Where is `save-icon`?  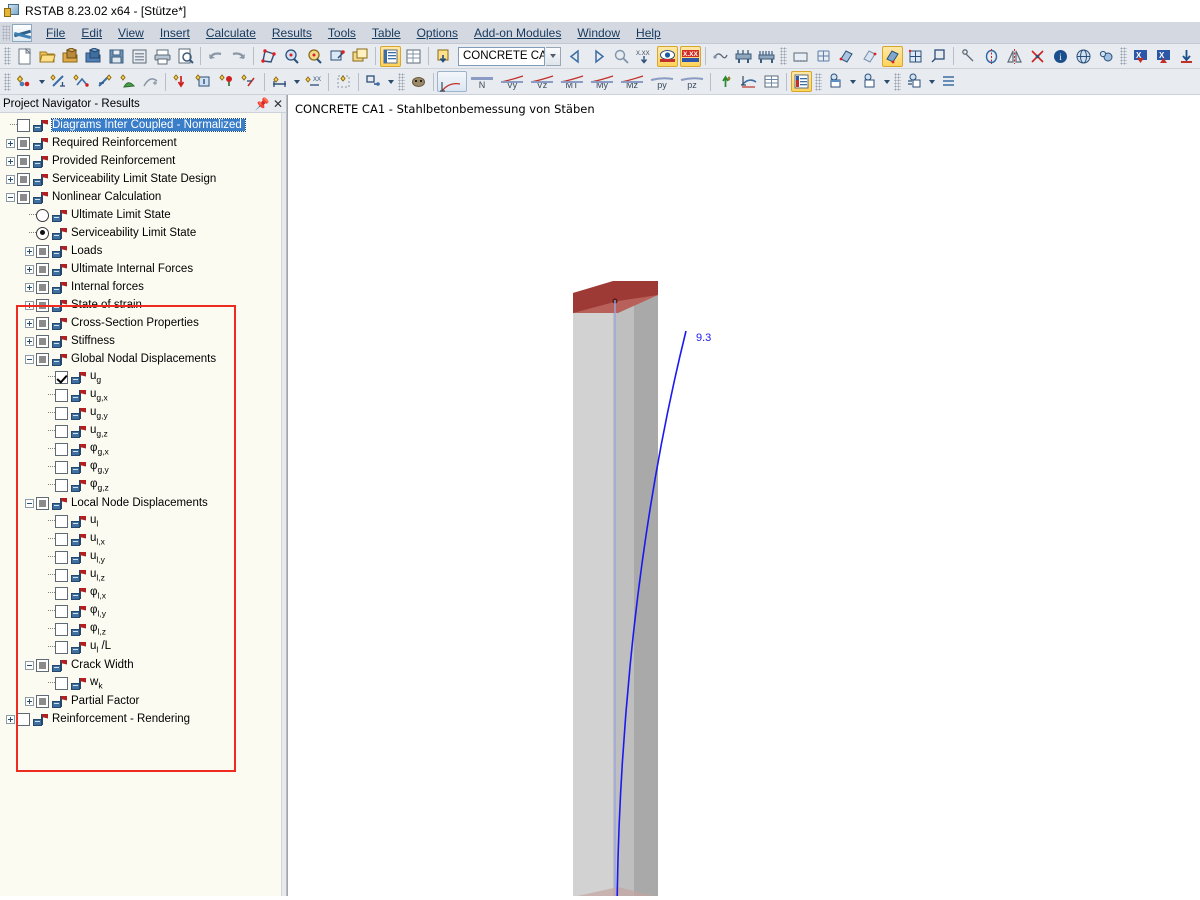 save-icon is located at coordinates (116, 56).